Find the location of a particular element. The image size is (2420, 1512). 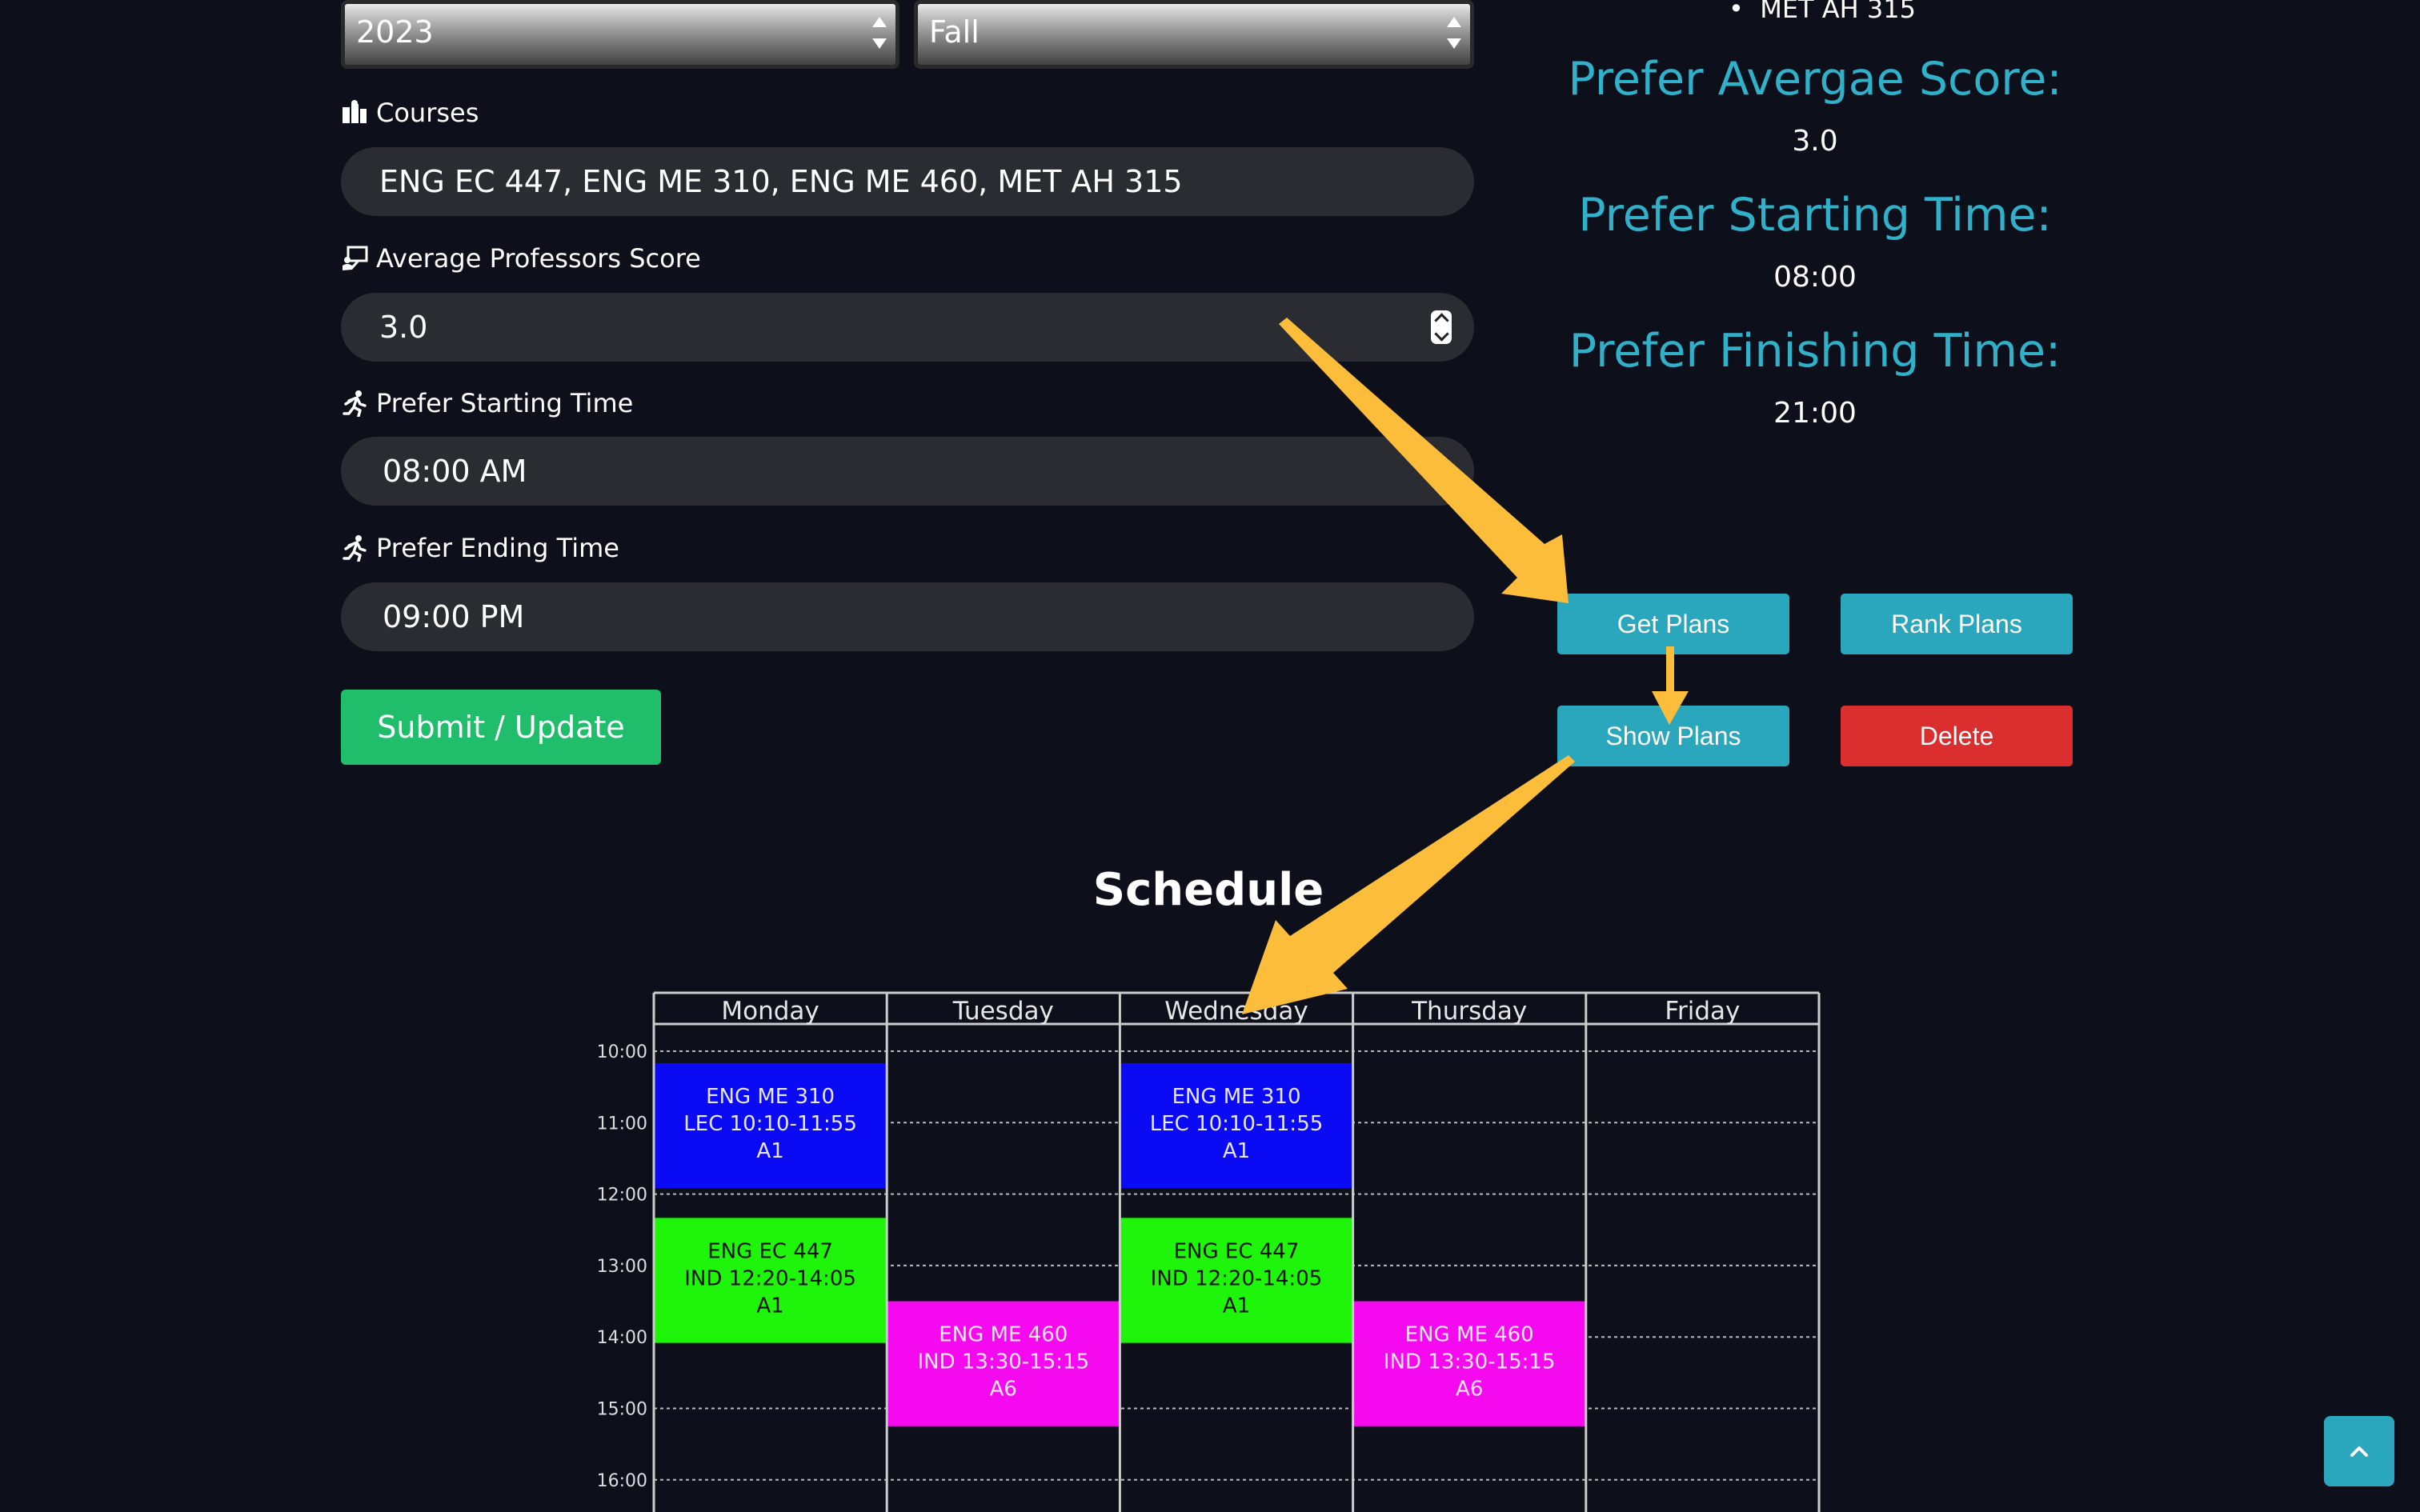

back-to-top-button is located at coordinates (2359, 1451).